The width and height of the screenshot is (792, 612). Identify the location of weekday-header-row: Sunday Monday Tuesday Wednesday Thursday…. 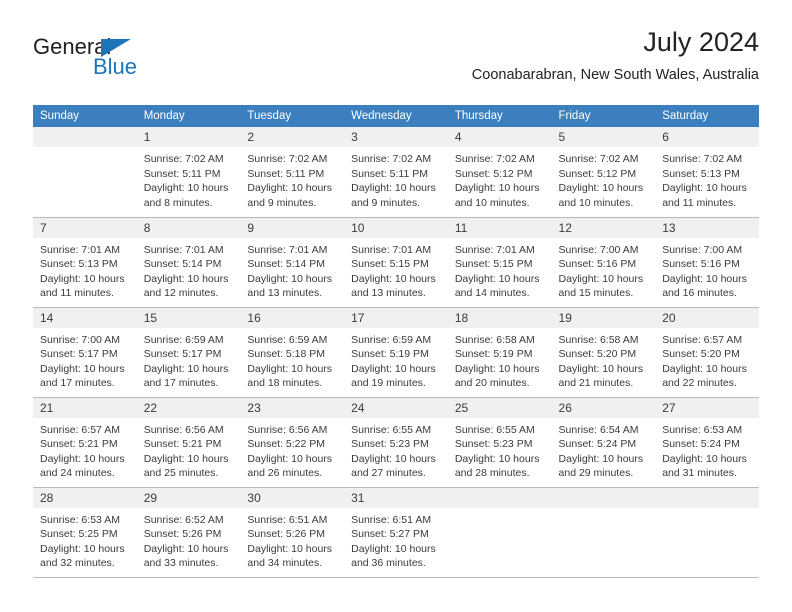
(396, 116).